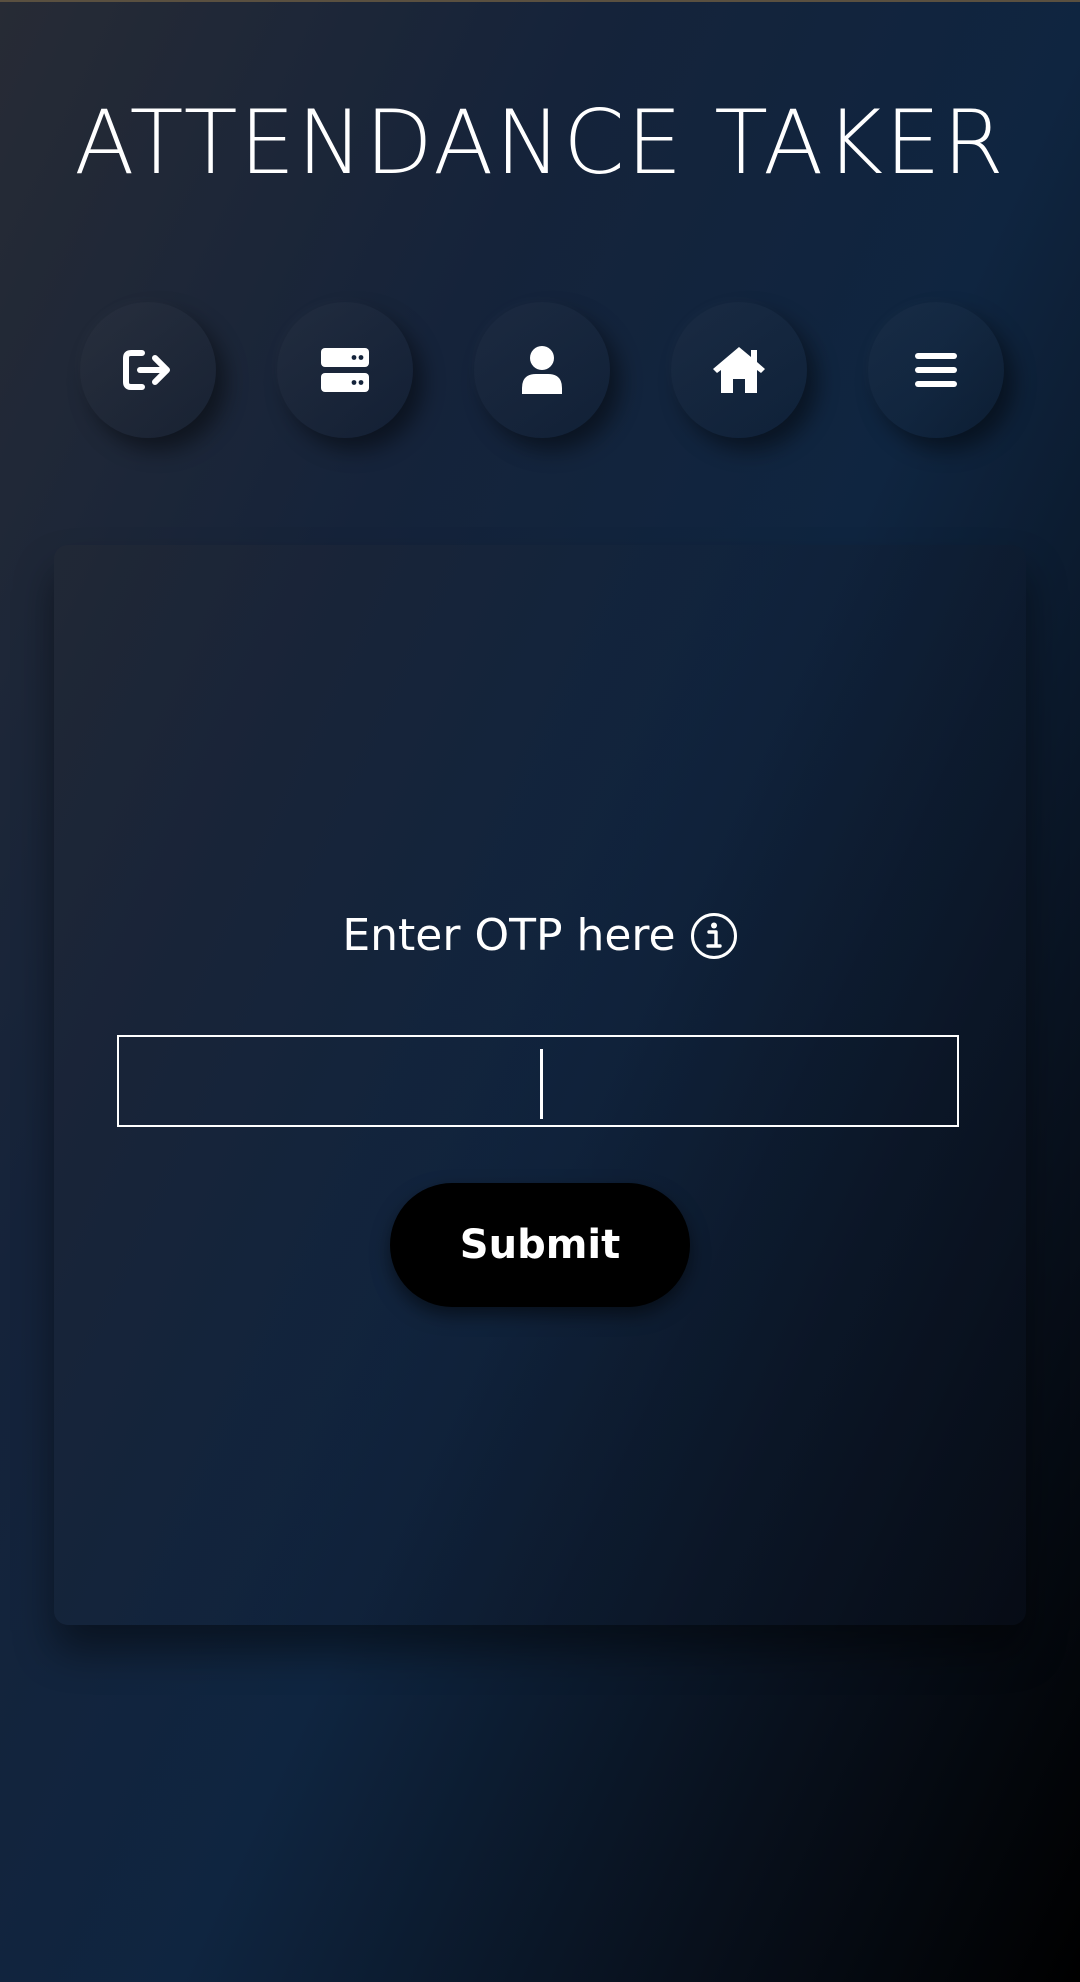 Image resolution: width=1080 pixels, height=1982 pixels. What do you see at coordinates (540, 1245) in the screenshot?
I see `submit-button: Submit` at bounding box center [540, 1245].